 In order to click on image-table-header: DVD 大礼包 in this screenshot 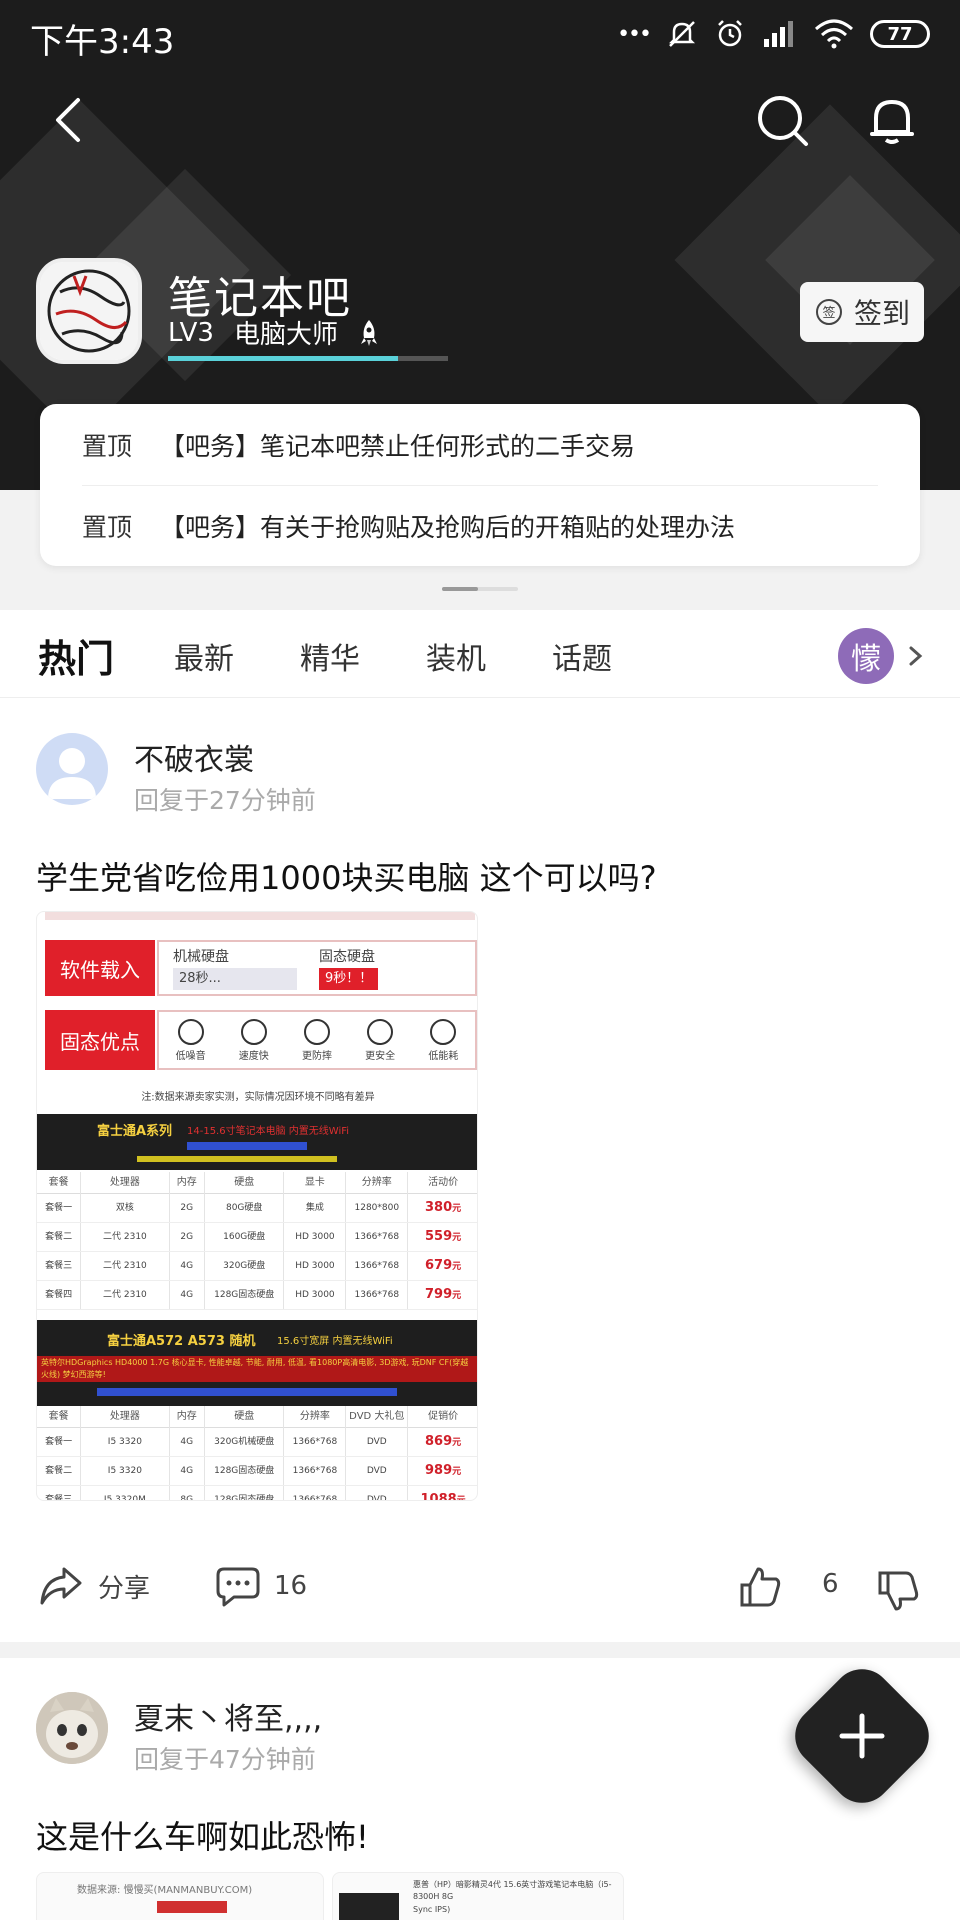, I will do `click(377, 1417)`.